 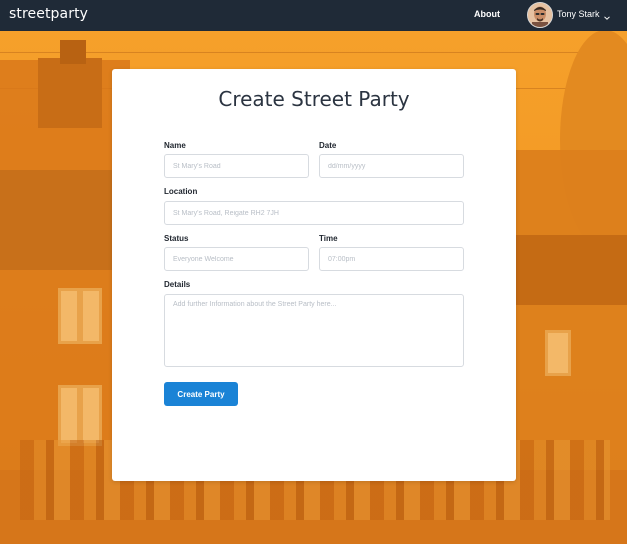 I want to click on chevron-down-icon, so click(x=607, y=14).